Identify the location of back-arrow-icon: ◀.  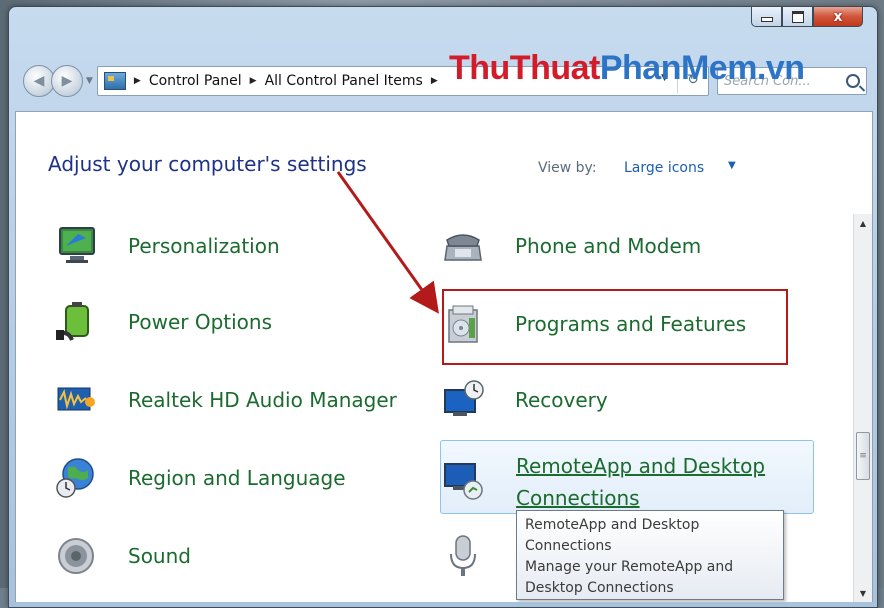
(39, 81).